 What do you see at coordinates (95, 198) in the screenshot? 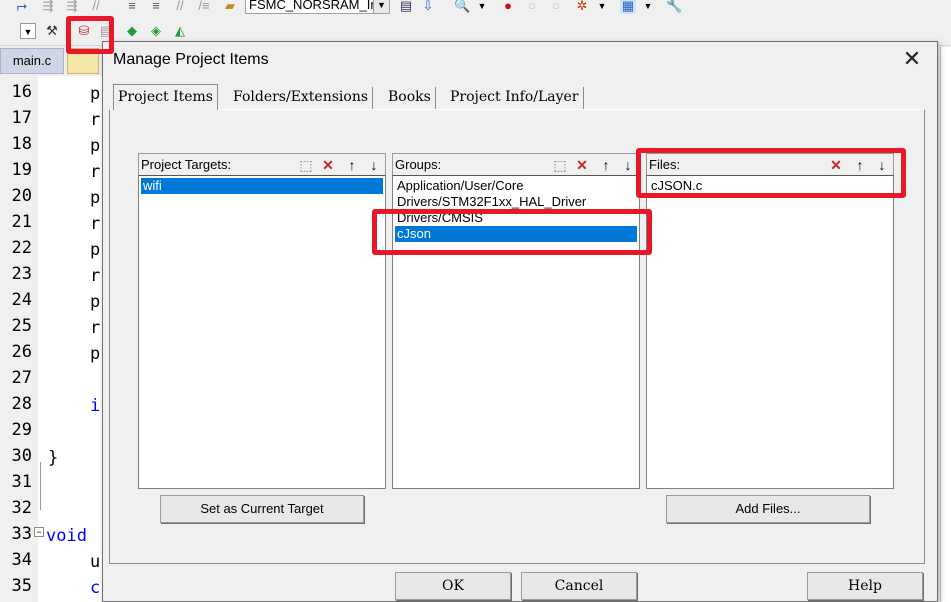
I see `code-line-20: p` at bounding box center [95, 198].